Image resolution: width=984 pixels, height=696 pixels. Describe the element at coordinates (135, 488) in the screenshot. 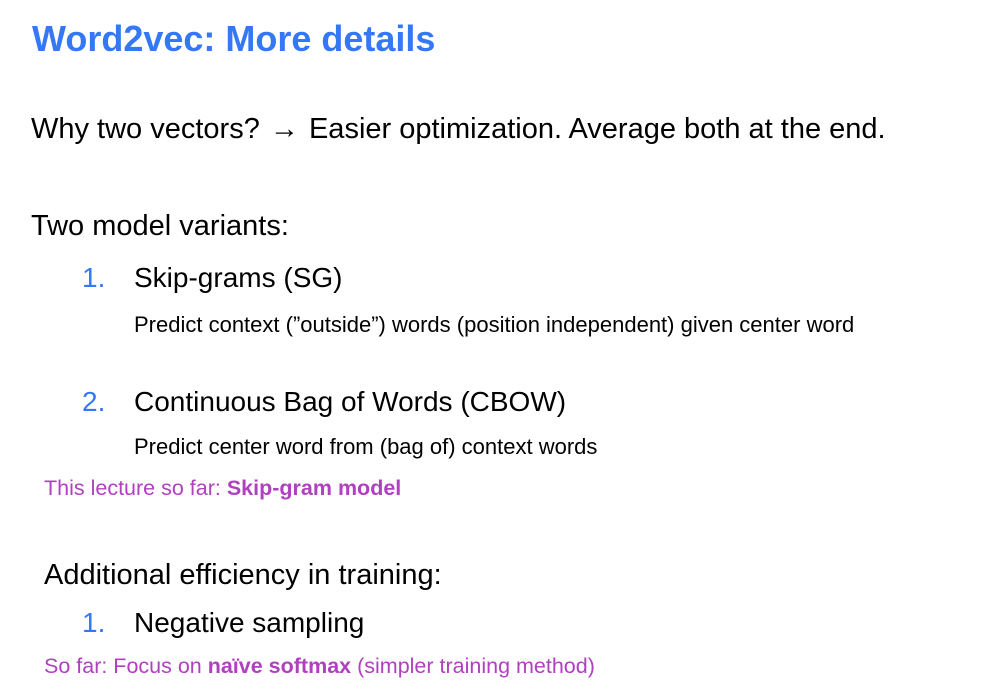

I see `lecture-note-prefix: This lecture so far:` at that location.